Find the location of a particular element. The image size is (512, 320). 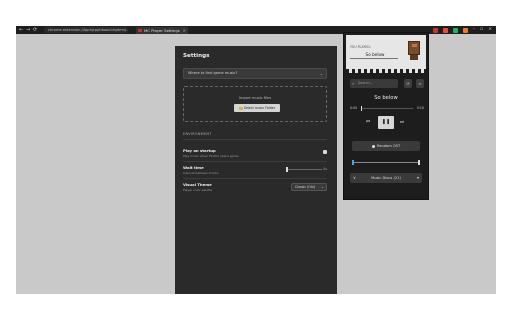

wait-time-slider is located at coordinates (304, 169).